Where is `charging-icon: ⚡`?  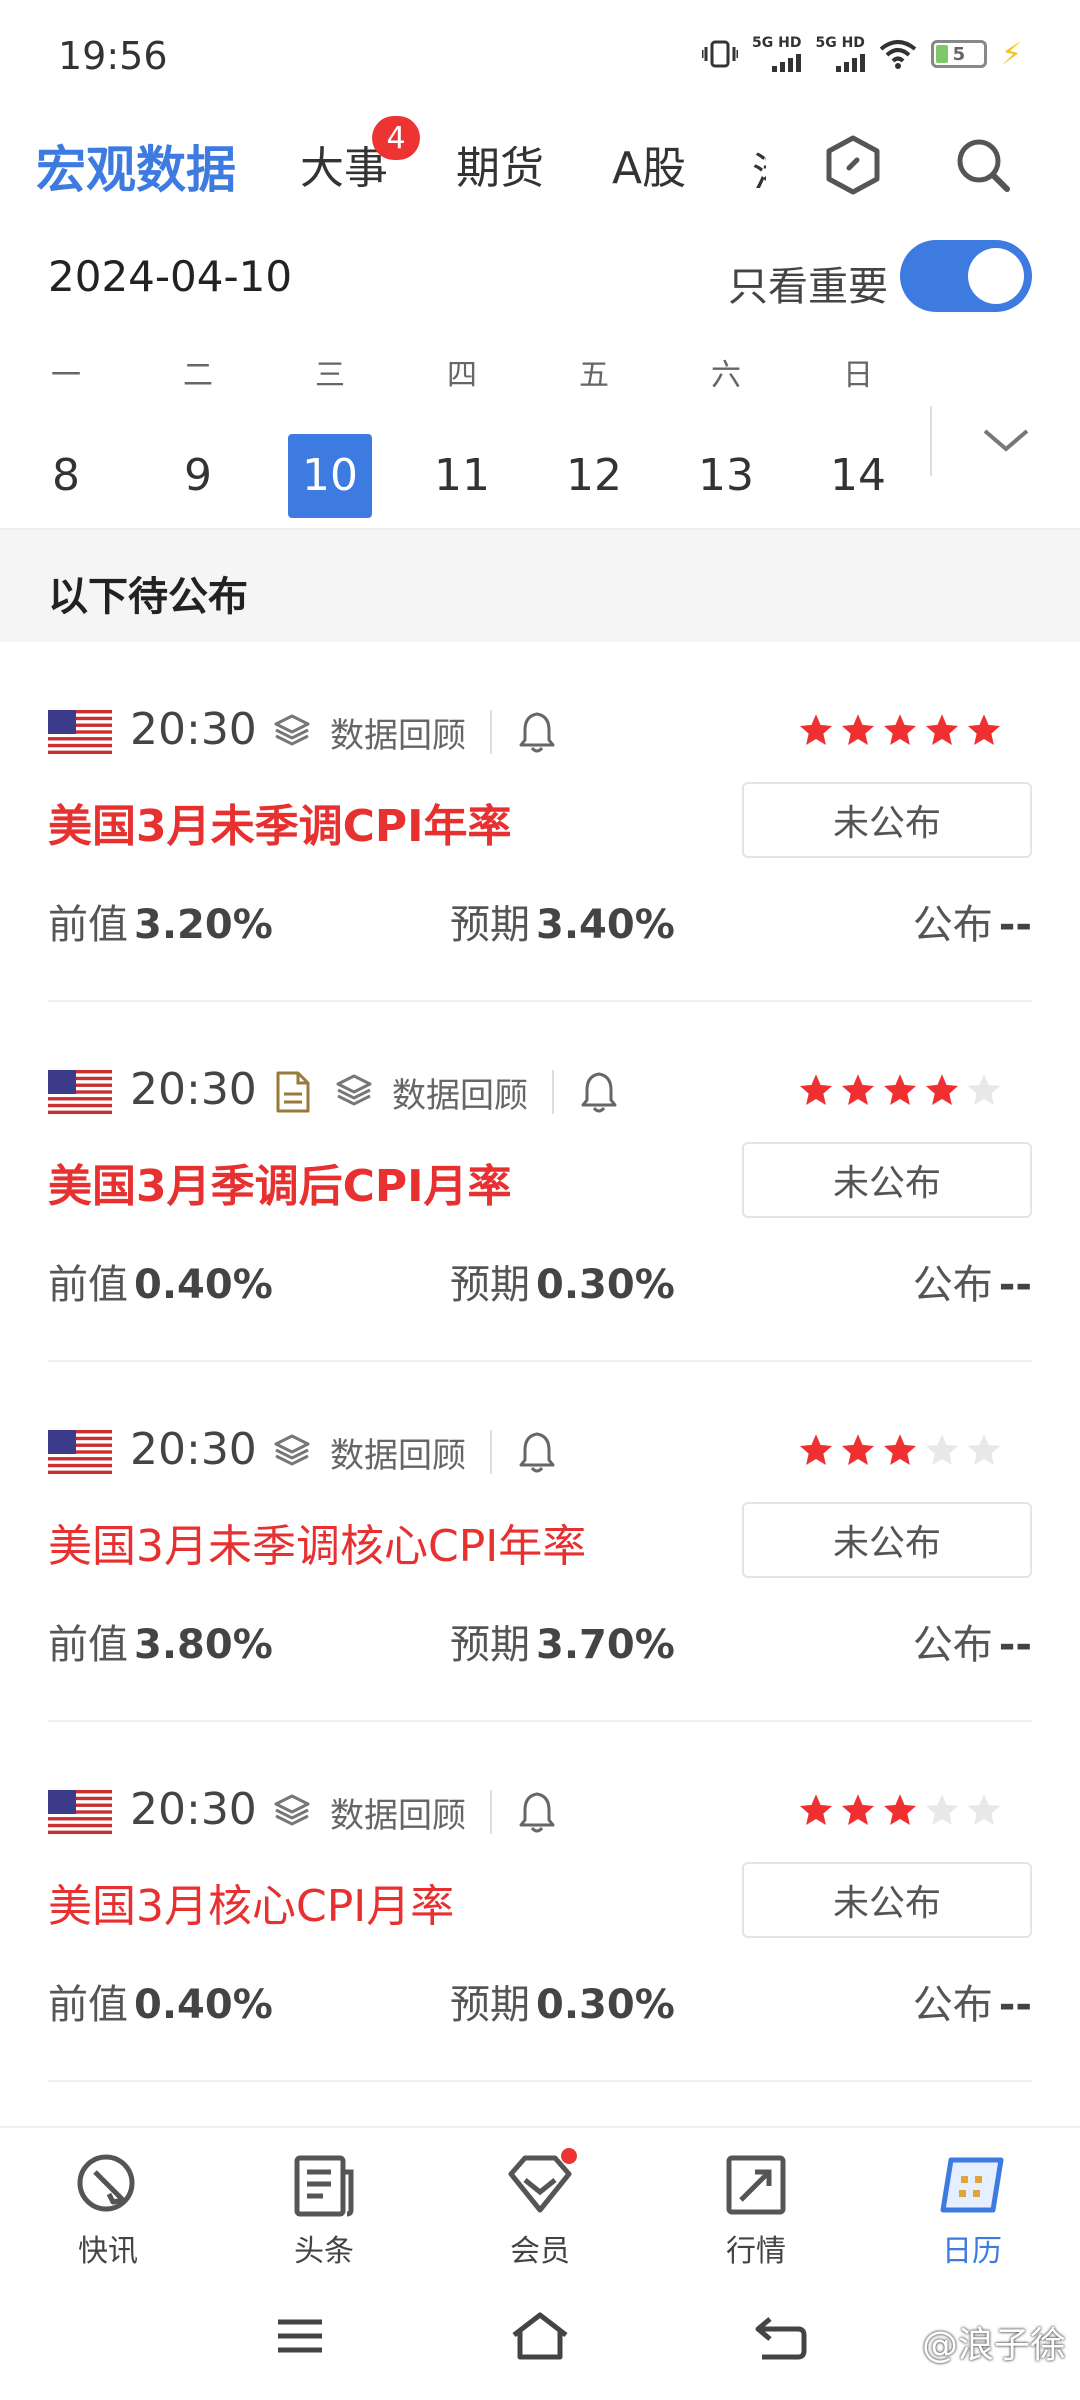 charging-icon: ⚡ is located at coordinates (1011, 54).